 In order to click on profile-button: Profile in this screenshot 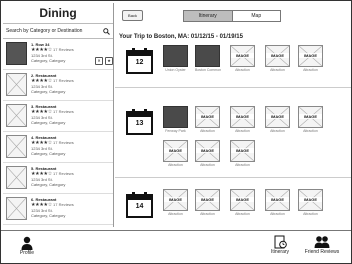, I will do `click(27, 246)`.